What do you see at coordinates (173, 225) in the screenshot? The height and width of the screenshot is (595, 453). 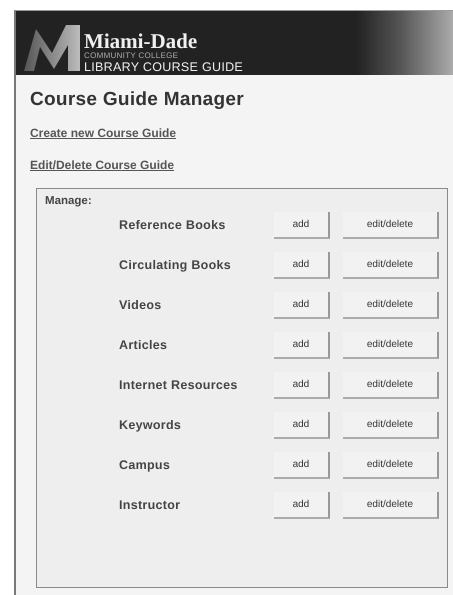 I see `resource-label: Reference Books` at bounding box center [173, 225].